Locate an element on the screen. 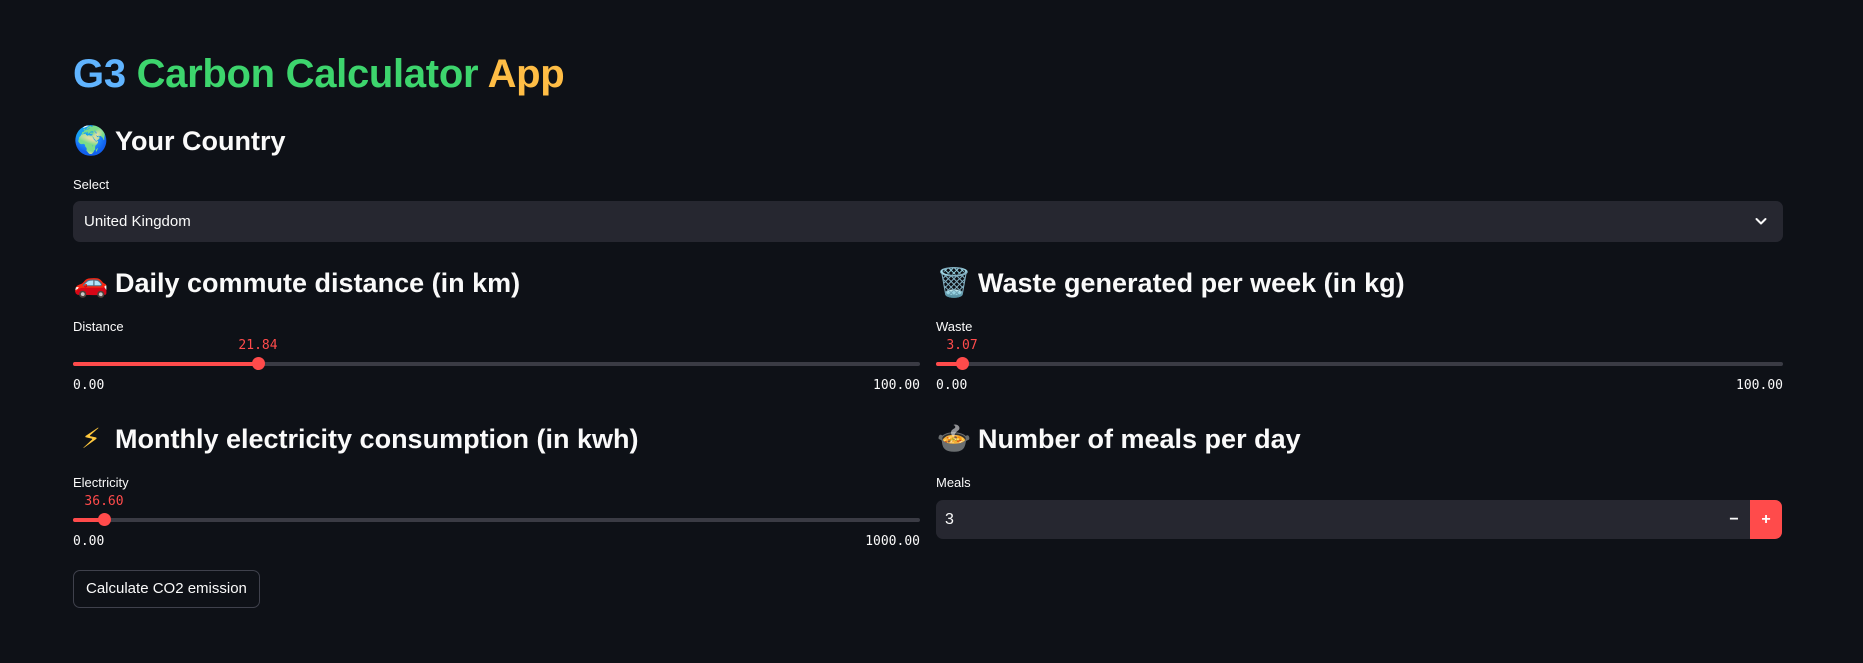  lightning-icon: ⚡ is located at coordinates (91, 438).